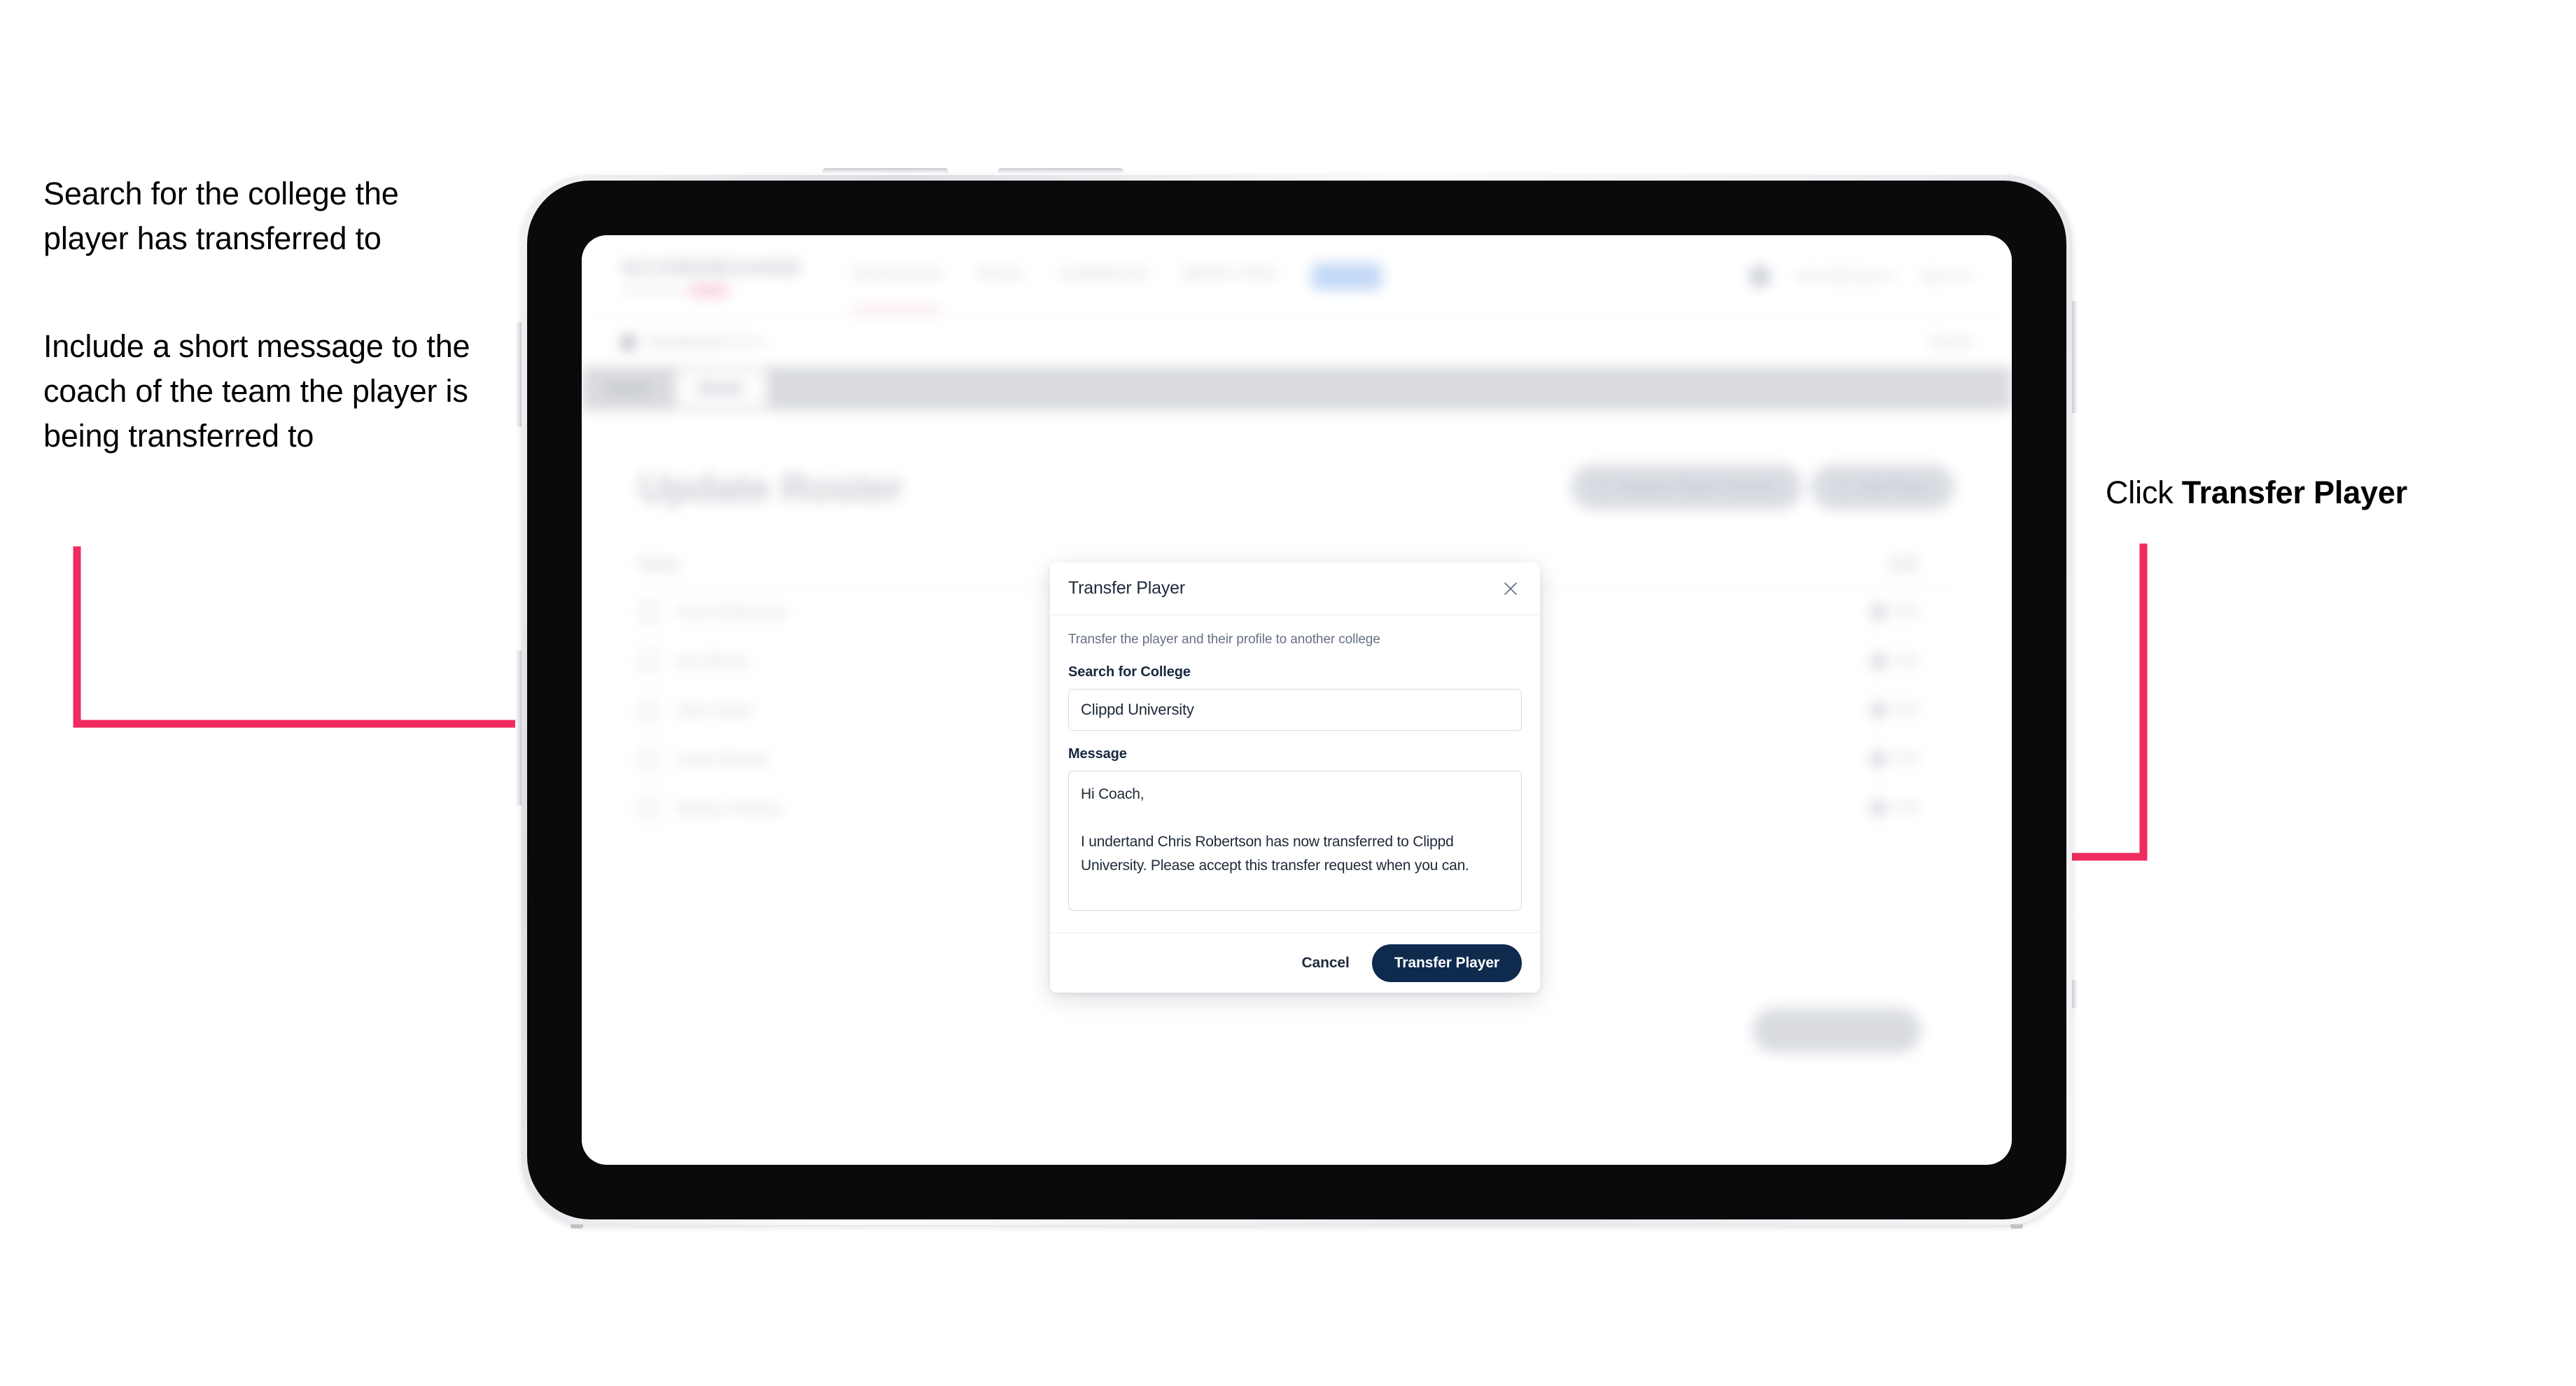 This screenshot has height=1386, width=2576. I want to click on bottom-contact-right, so click(2016, 1226).